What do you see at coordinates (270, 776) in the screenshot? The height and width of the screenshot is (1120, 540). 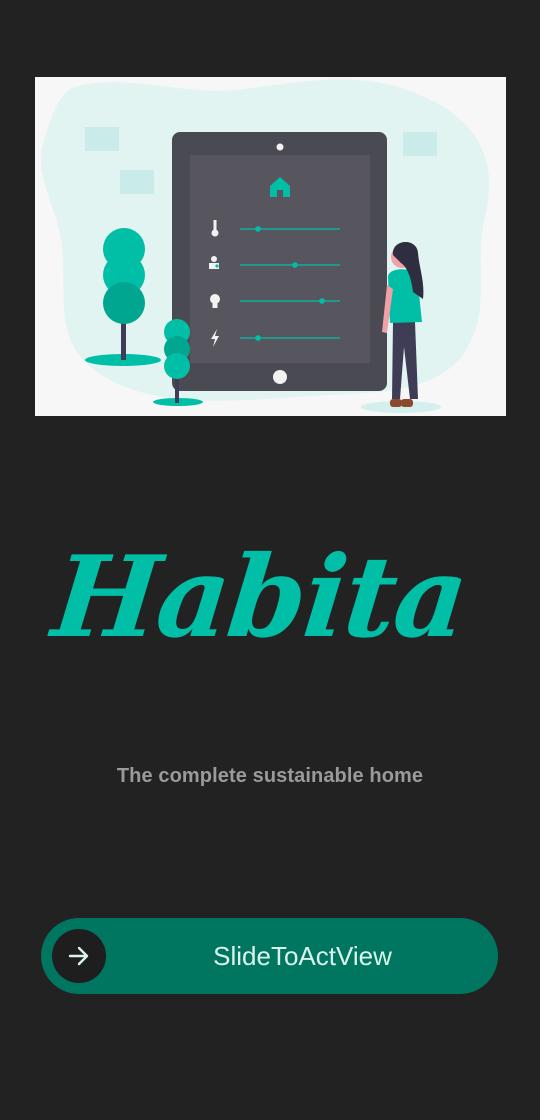 I see `tagline: The complete sustainable home` at bounding box center [270, 776].